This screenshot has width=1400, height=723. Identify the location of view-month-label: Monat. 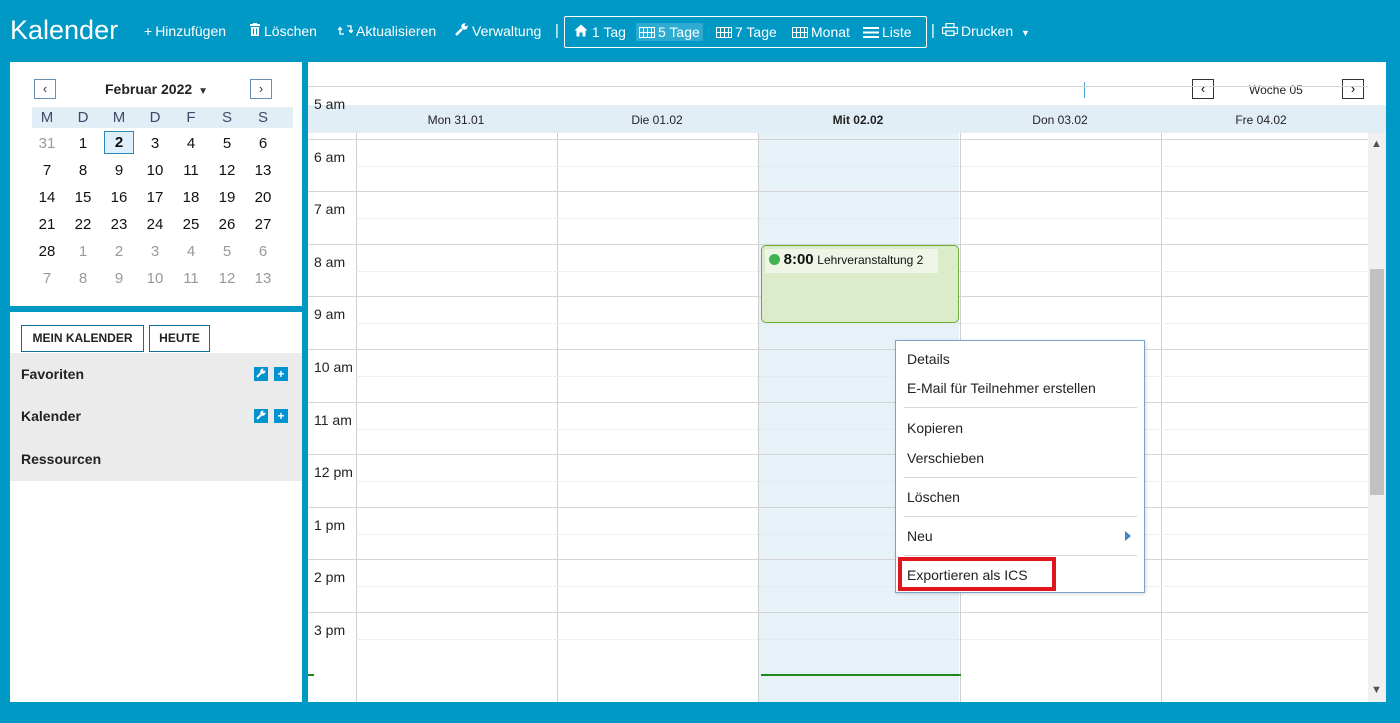
(830, 32).